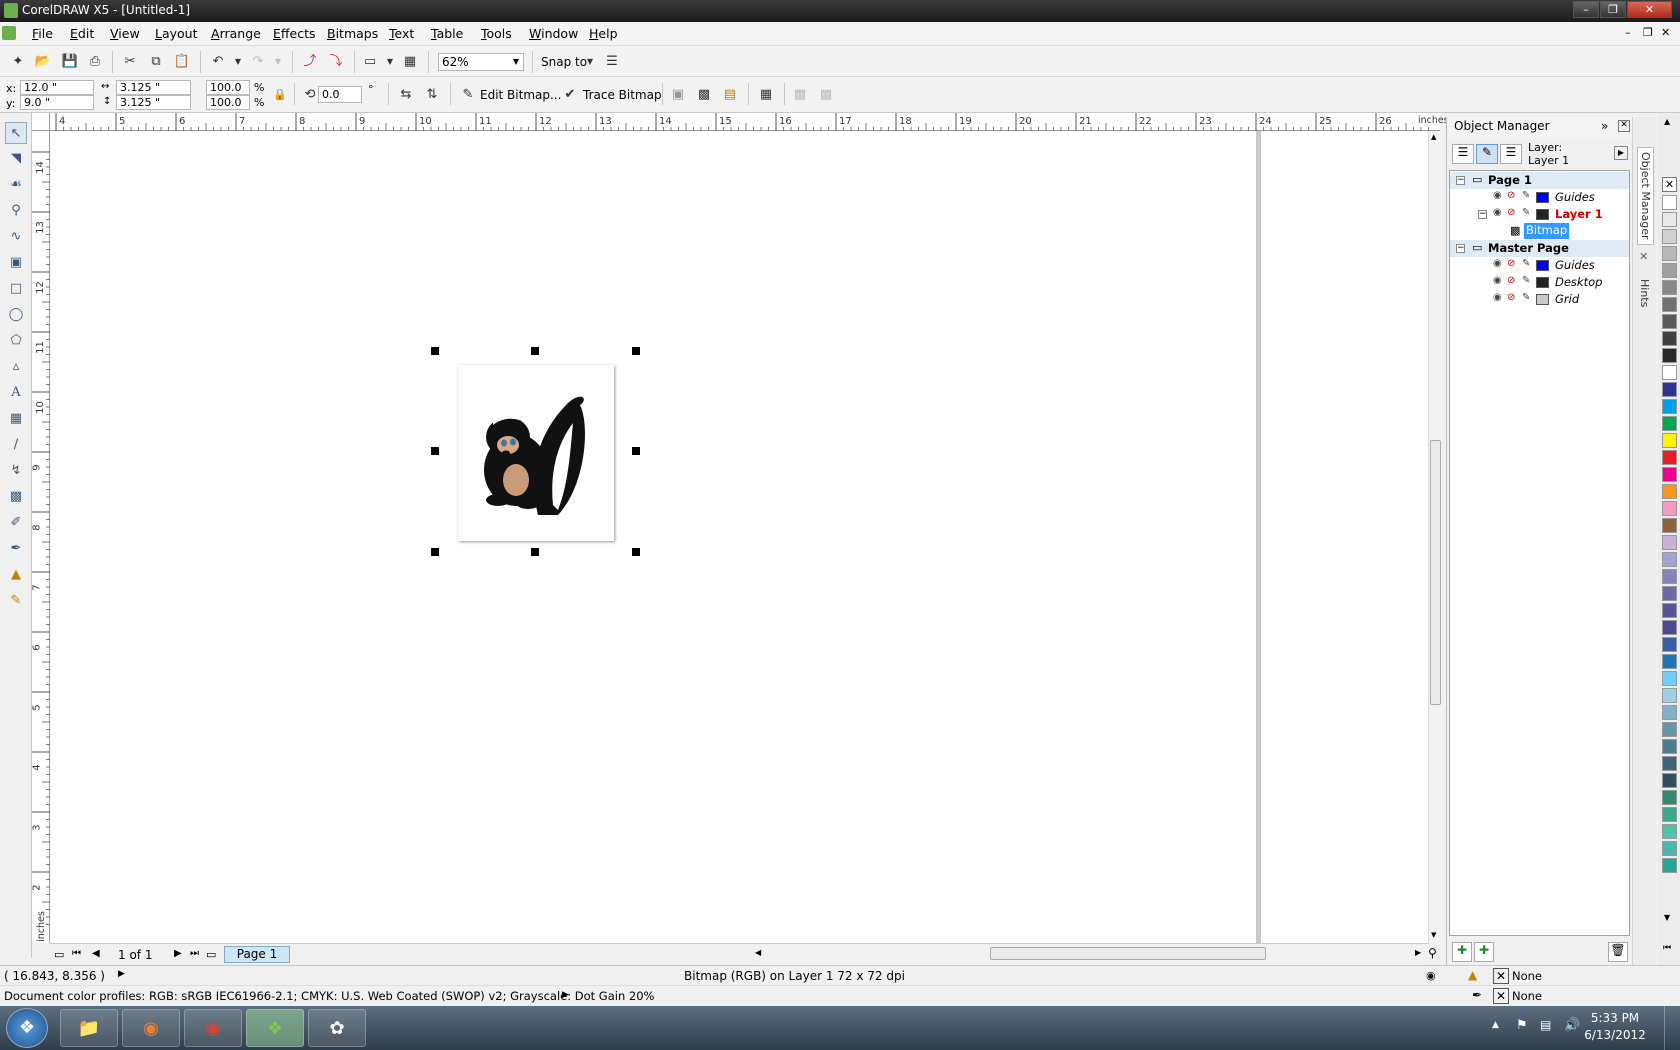  What do you see at coordinates (1495, 1025) in the screenshot?
I see `tray-expand-icon: ▲` at bounding box center [1495, 1025].